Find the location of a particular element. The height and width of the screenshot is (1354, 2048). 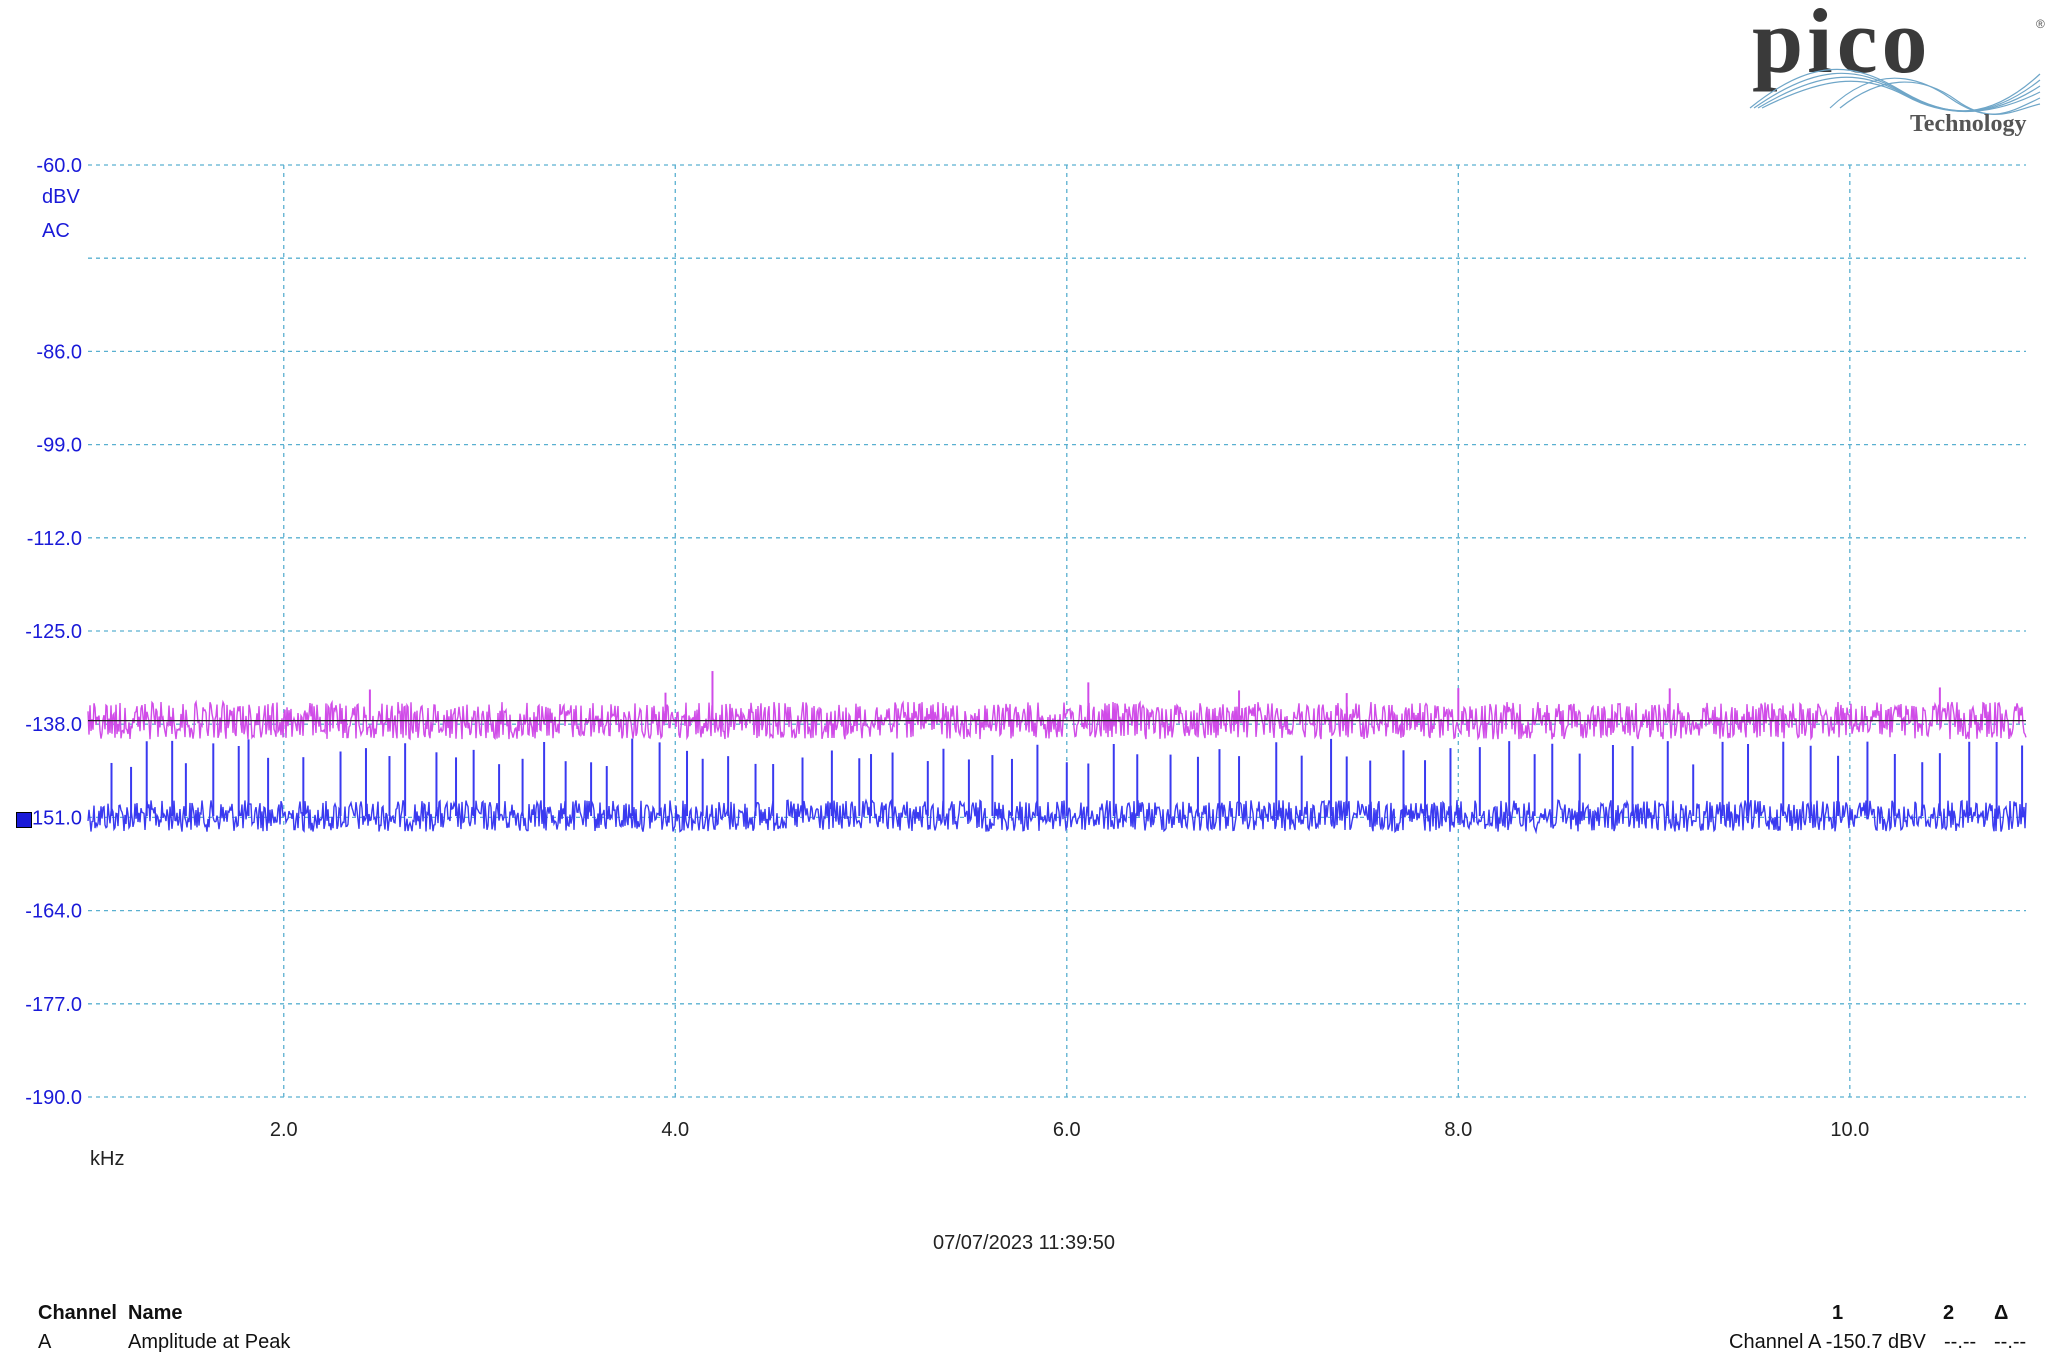

y-unit-label: dBV is located at coordinates (61, 197).